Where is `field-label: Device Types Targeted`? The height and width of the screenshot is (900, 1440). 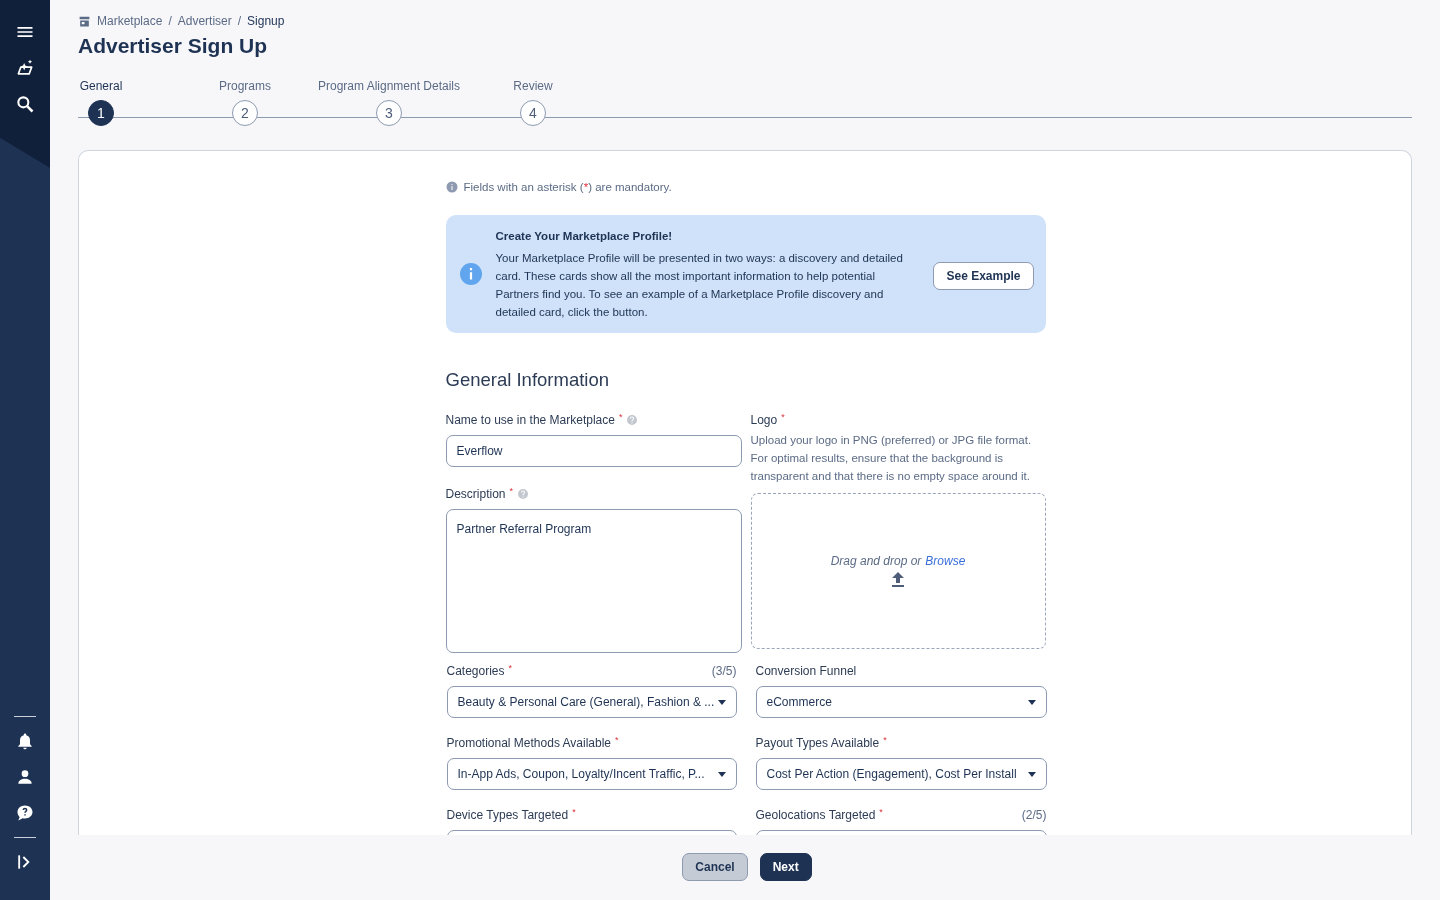 field-label: Device Types Targeted is located at coordinates (507, 815).